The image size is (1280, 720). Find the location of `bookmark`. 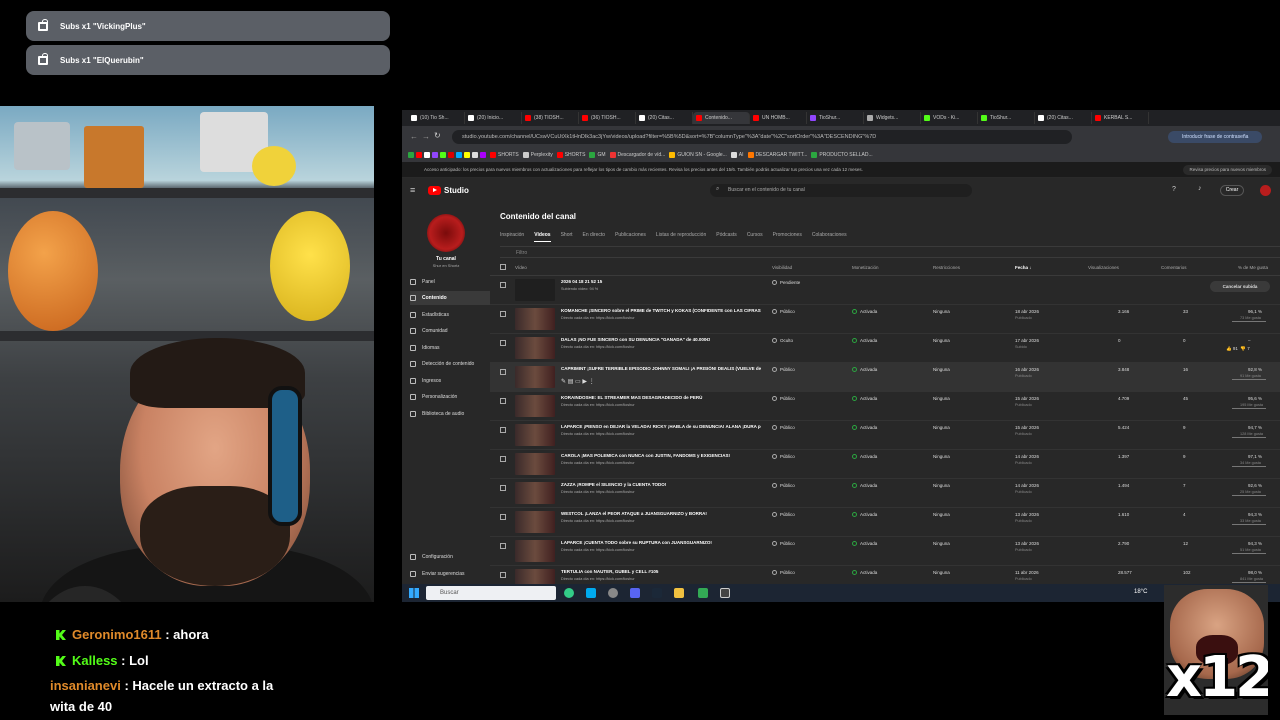

bookmark is located at coordinates (447, 155).